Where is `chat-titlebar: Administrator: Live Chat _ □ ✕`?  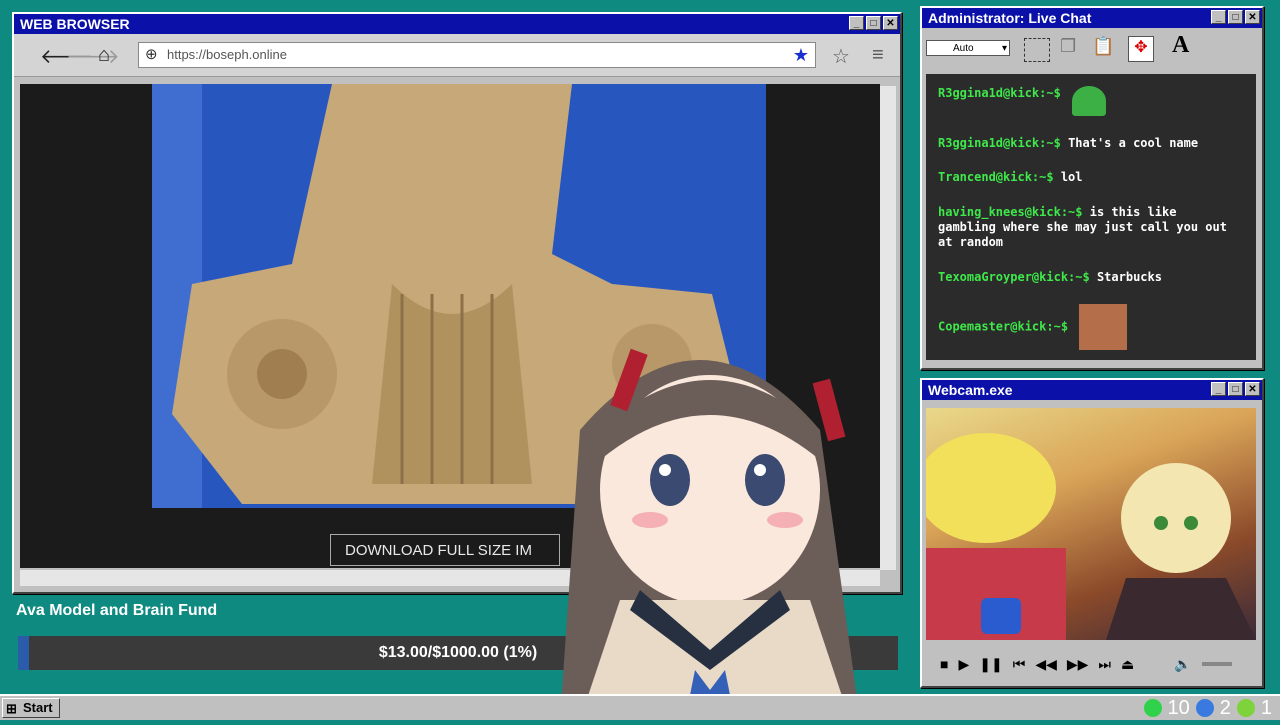 chat-titlebar: Administrator: Live Chat _ □ ✕ is located at coordinates (1092, 18).